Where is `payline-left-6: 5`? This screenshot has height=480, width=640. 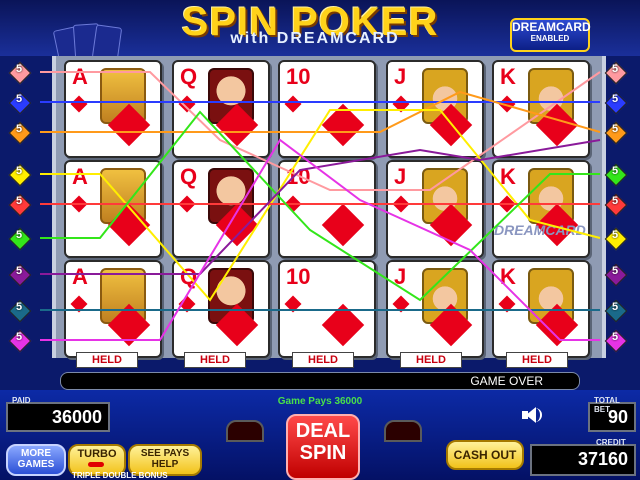 payline-left-6: 5 is located at coordinates (20, 239).